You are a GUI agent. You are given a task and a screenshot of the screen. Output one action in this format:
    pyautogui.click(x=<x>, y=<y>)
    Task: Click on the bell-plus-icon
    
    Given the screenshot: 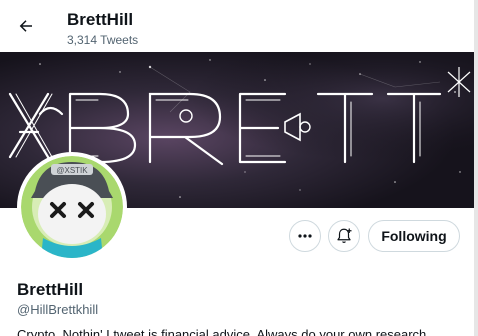 What is the action you would take?
    pyautogui.click(x=344, y=235)
    